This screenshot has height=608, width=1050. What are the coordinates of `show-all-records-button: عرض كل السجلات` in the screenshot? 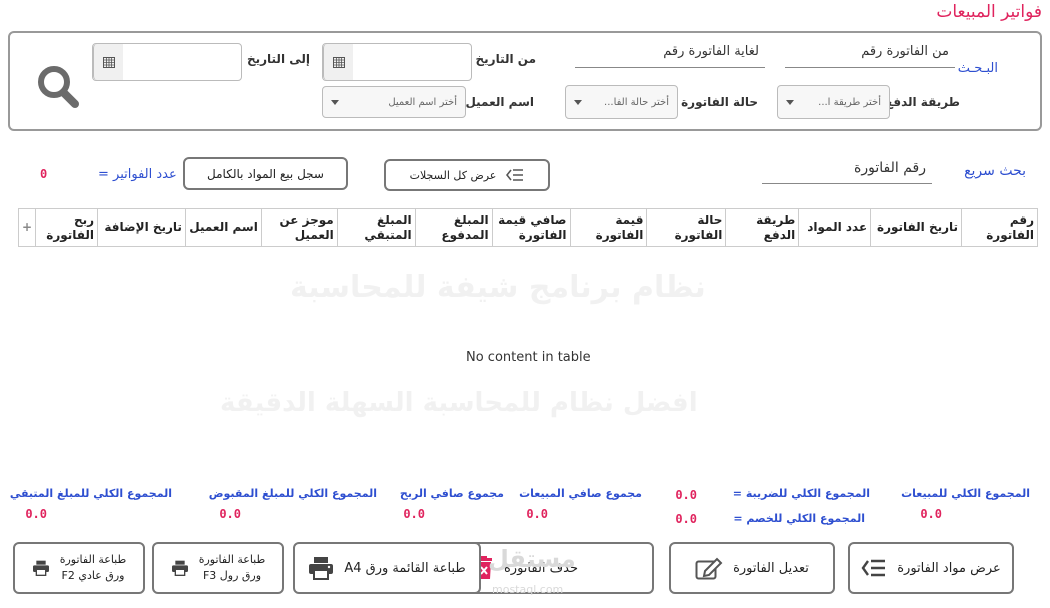 It's located at (467, 175).